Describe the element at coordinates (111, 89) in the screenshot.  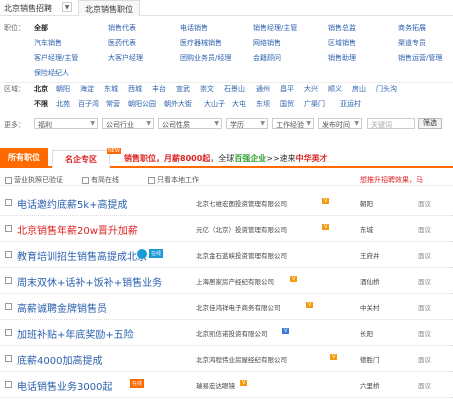
I see `area-item: 东城` at that location.